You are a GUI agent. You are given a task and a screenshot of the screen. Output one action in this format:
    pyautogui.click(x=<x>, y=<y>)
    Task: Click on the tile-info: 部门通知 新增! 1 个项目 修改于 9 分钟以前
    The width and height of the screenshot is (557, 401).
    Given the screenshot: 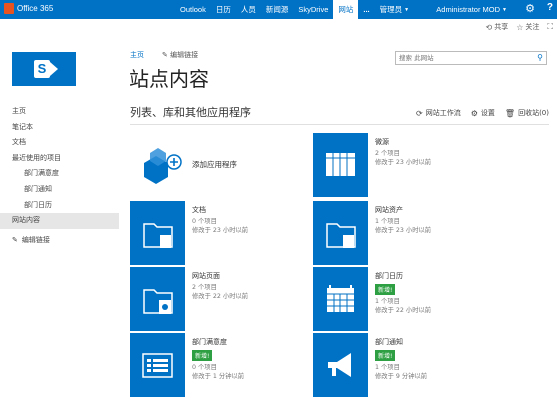 What is the action you would take?
    pyautogui.click(x=401, y=359)
    